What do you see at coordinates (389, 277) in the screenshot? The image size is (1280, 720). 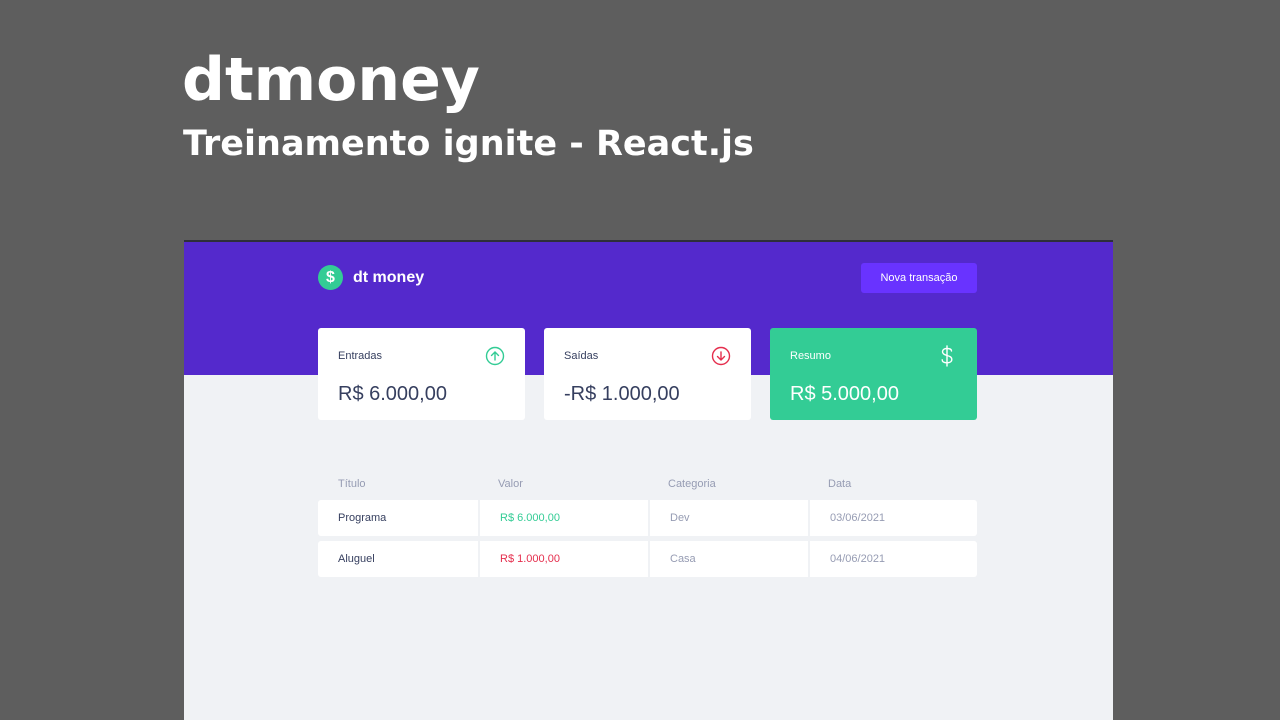 I see `logo-text: dt money` at bounding box center [389, 277].